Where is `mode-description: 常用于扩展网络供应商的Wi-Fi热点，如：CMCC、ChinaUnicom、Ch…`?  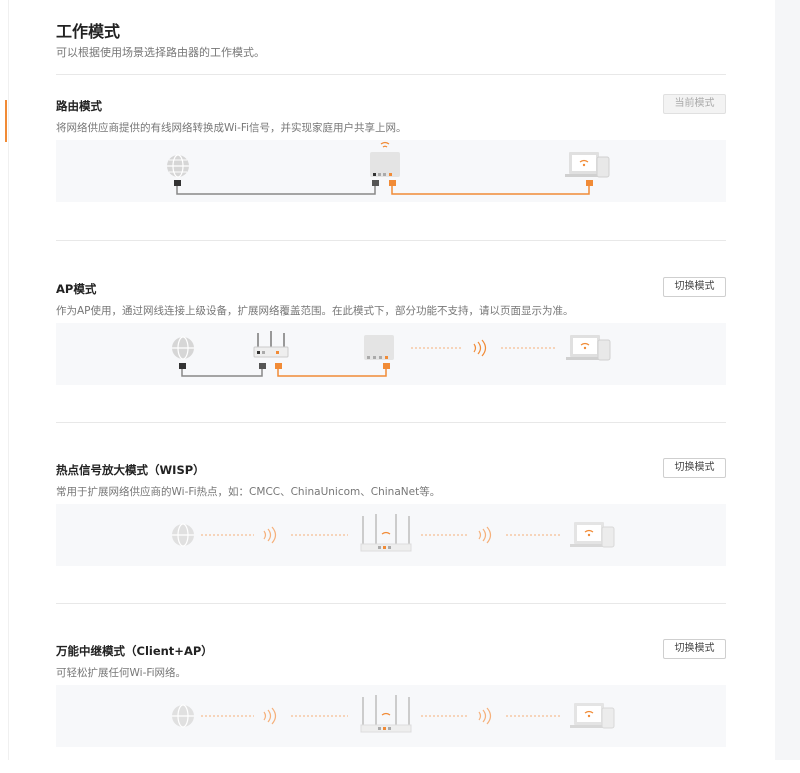 mode-description: 常用于扩展网络供应商的Wi-Fi热点，如：CMCC、ChinaUnicom、Ch… is located at coordinates (248, 492).